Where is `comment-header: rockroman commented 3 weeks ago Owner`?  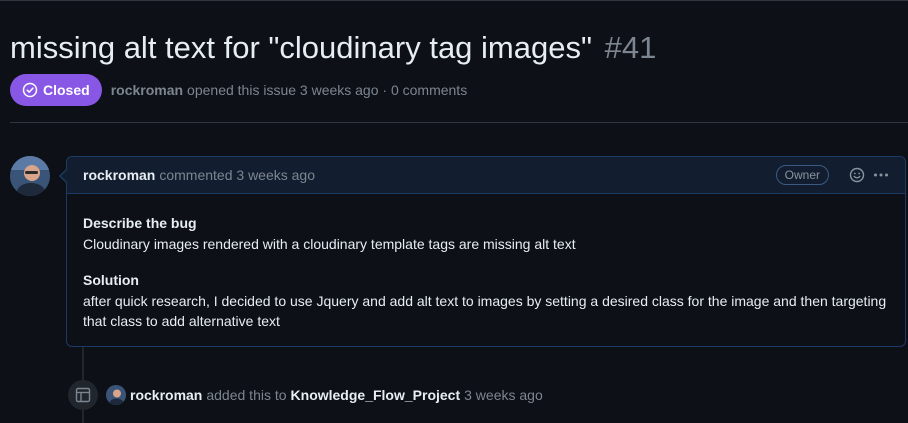
comment-header: rockroman commented 3 weeks ago Owner is located at coordinates (486, 175).